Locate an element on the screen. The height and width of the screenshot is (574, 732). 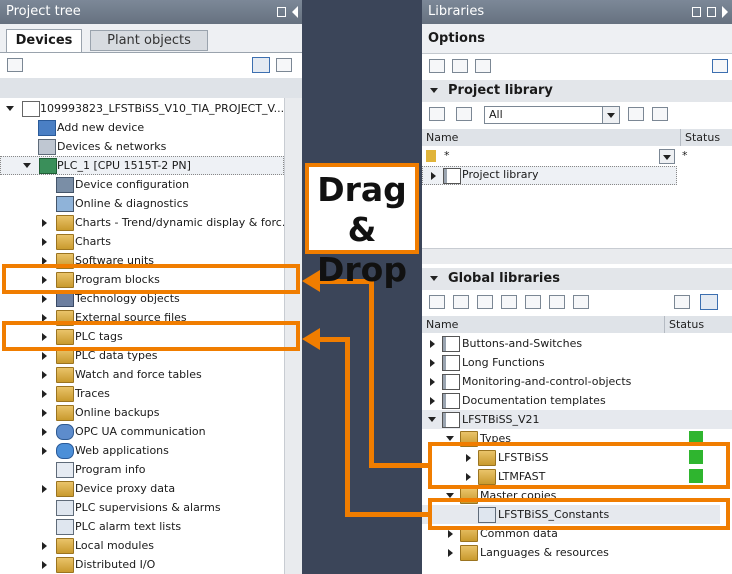
tree-refresh-icon is located at coordinates (284, 65).